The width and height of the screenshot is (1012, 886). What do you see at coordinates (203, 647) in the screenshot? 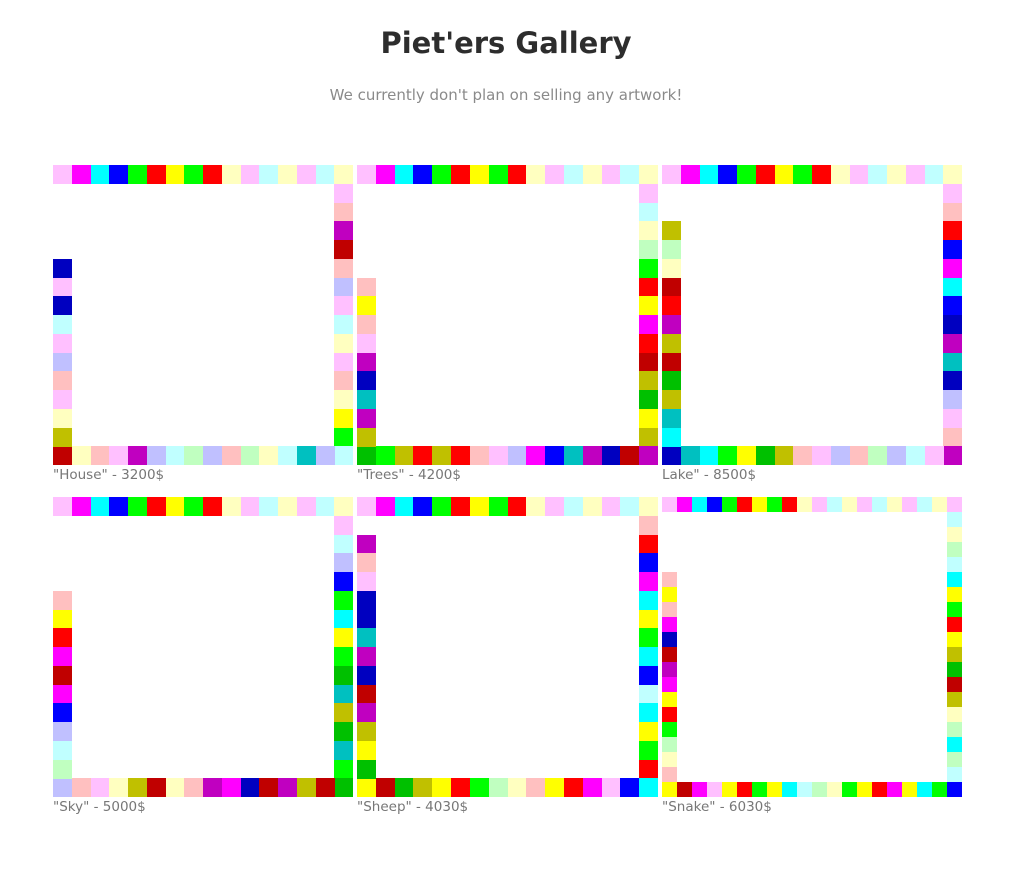
I see `artwork-sky` at bounding box center [203, 647].